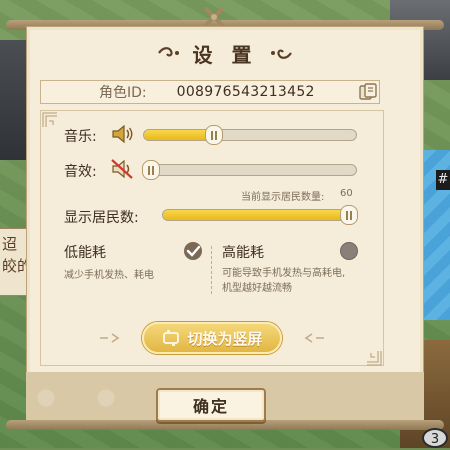 This screenshot has width=450, height=450. I want to click on music-slider-thumb, so click(213, 135).